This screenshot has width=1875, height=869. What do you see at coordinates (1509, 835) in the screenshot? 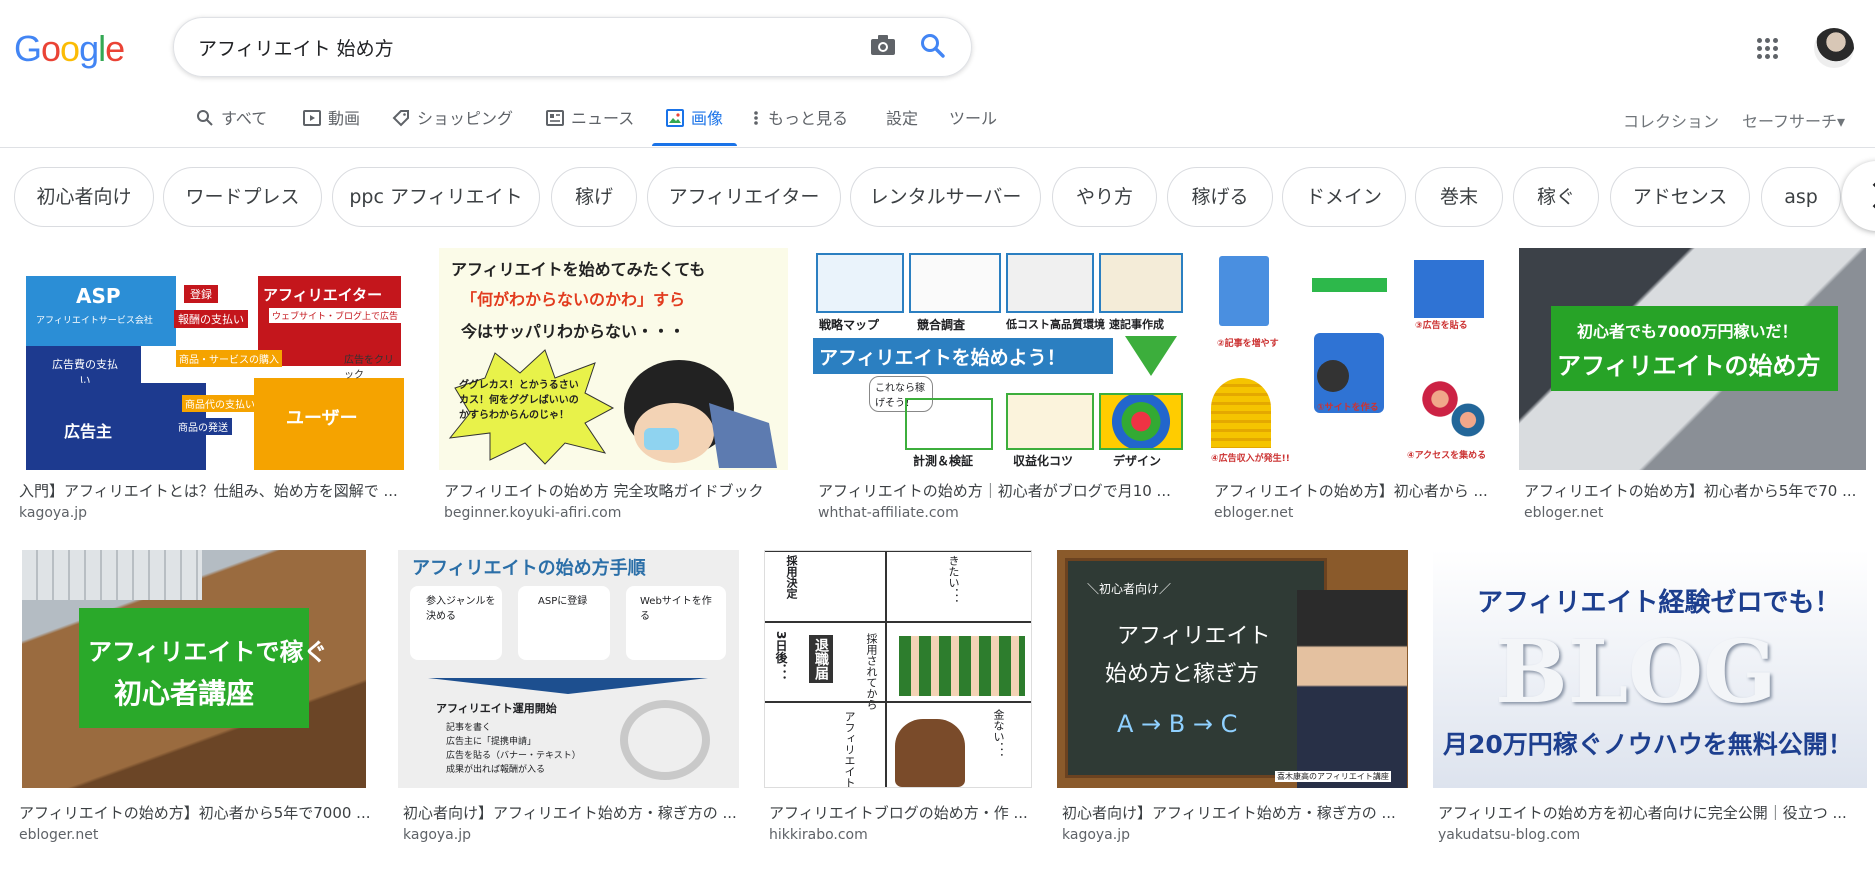
I see `result-site: yakudatsu-blog.com` at bounding box center [1509, 835].